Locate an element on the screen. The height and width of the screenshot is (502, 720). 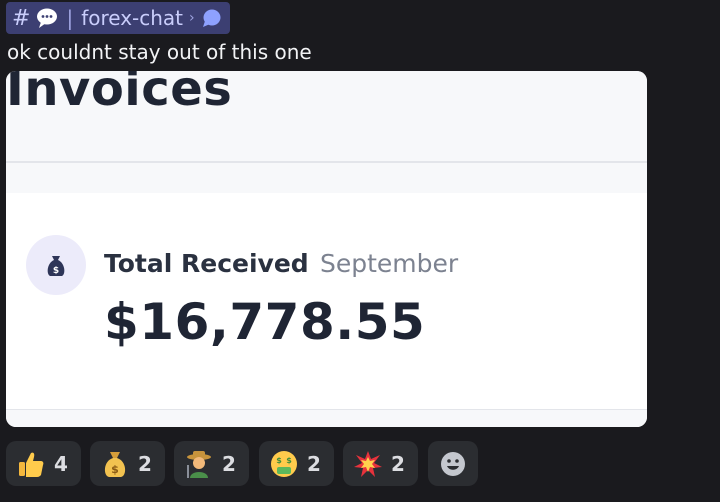
period-label: September is located at coordinates (389, 263).